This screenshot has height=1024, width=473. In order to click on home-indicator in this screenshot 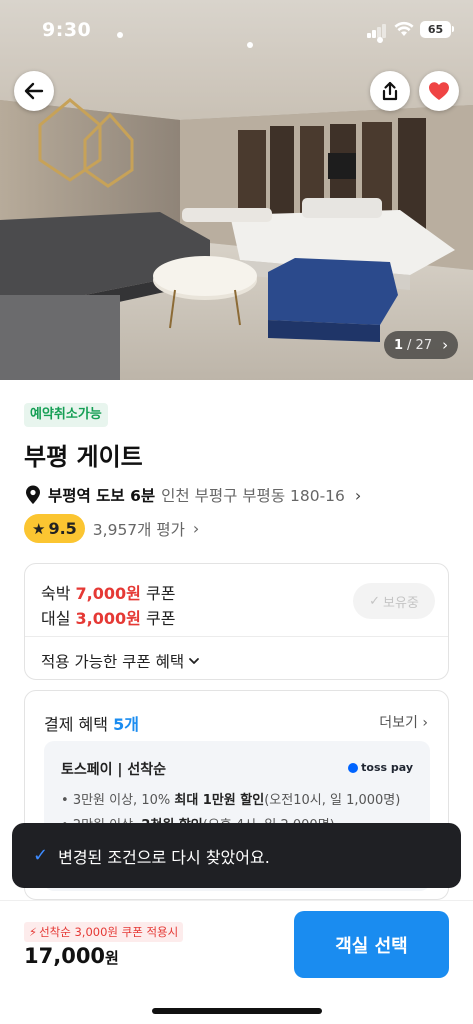, I will do `click(237, 1011)`.